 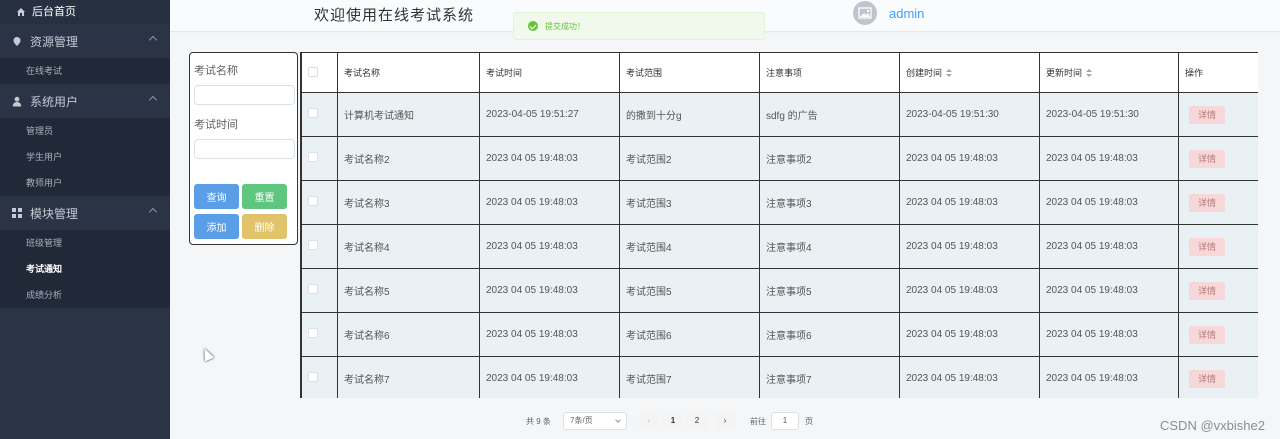 What do you see at coordinates (639, 26) in the screenshot?
I see `success-toast: 提交成功！` at bounding box center [639, 26].